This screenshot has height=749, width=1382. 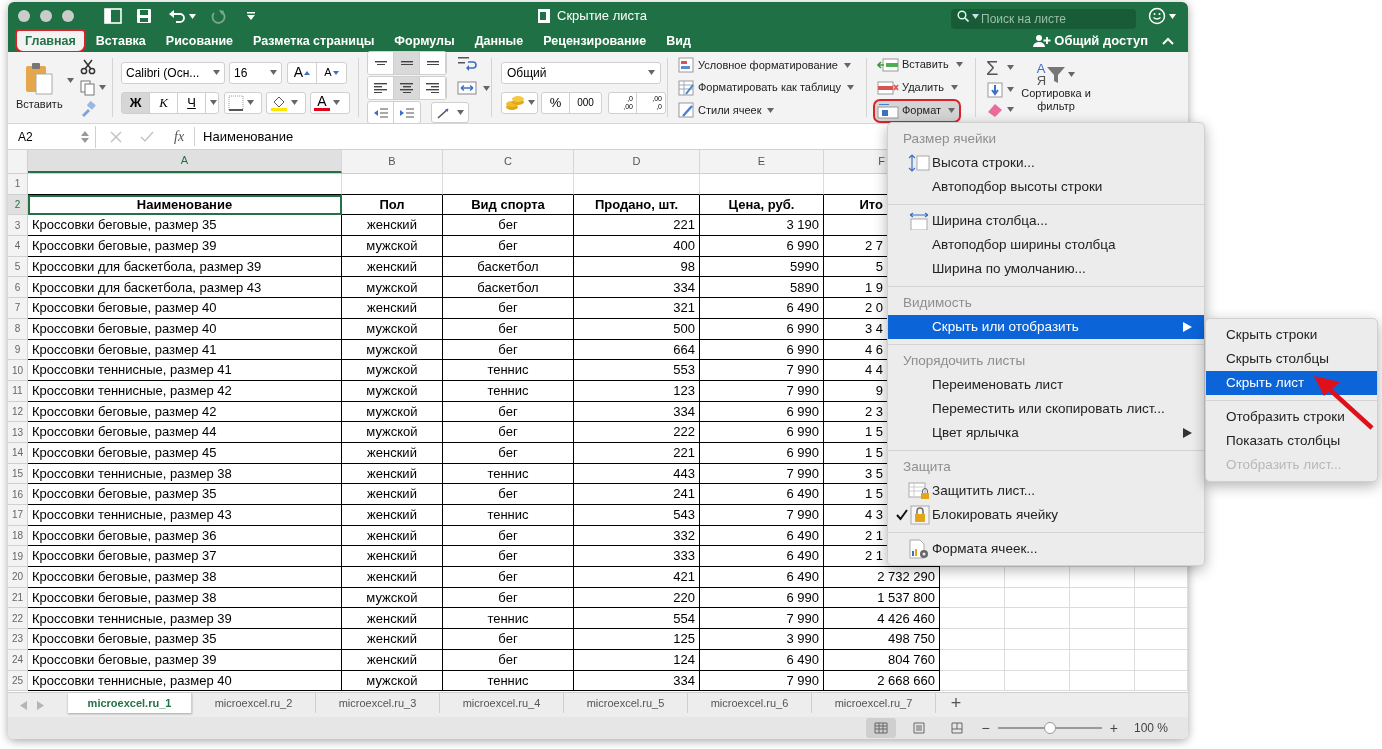 What do you see at coordinates (917, 64) in the screenshot?
I see `cells-menu-button: Вставить` at bounding box center [917, 64].